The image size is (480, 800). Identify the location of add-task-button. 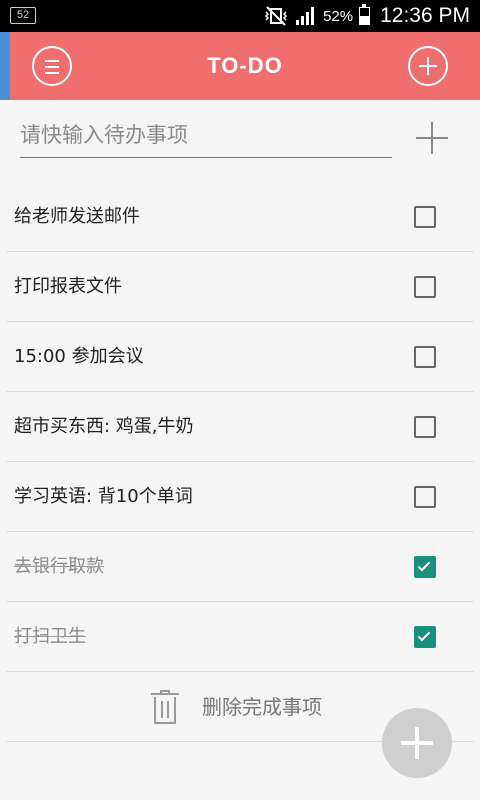
(428, 66).